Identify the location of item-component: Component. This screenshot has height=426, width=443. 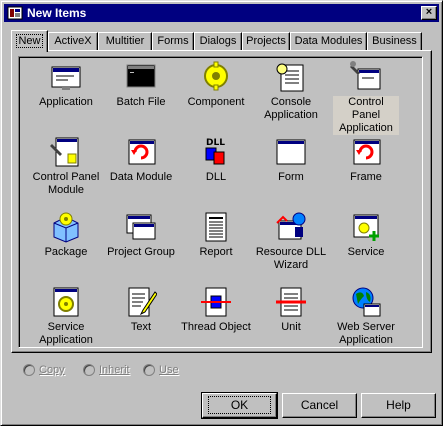
(216, 97).